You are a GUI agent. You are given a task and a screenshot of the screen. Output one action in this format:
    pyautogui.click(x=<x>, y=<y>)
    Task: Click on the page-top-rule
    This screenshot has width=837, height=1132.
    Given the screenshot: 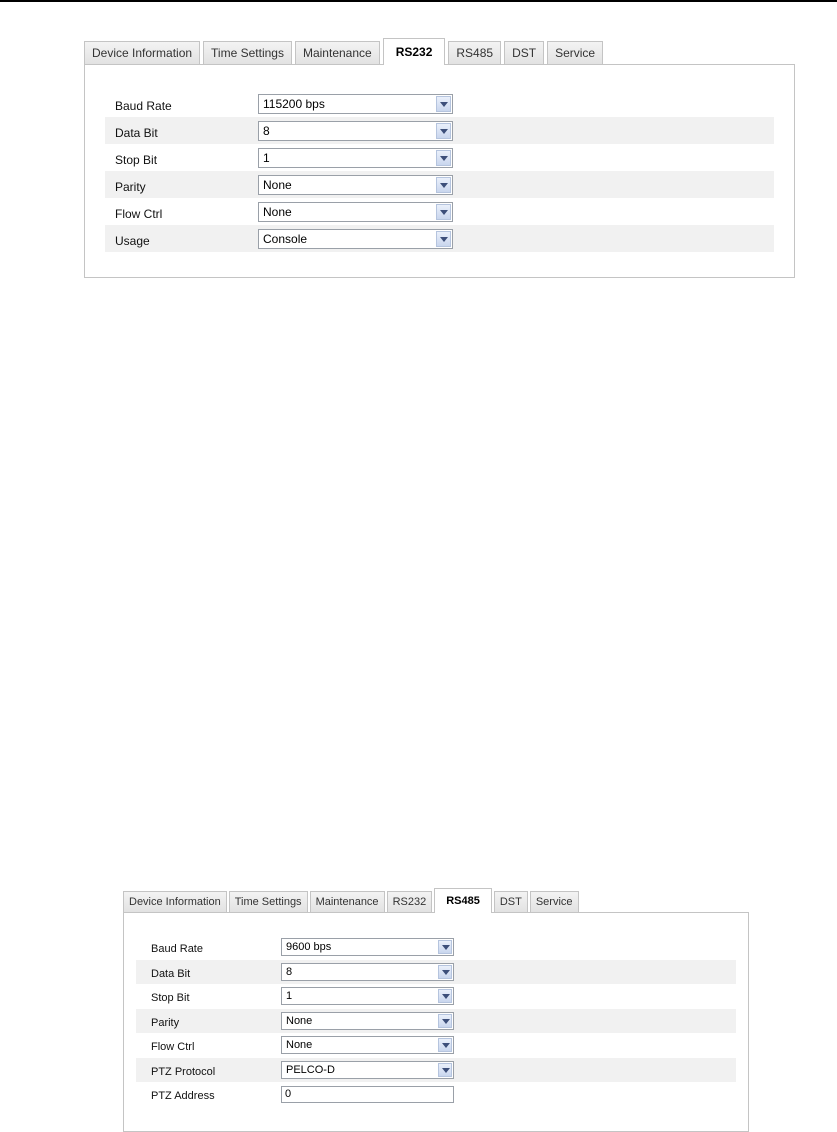 What is the action you would take?
    pyautogui.click(x=418, y=1)
    